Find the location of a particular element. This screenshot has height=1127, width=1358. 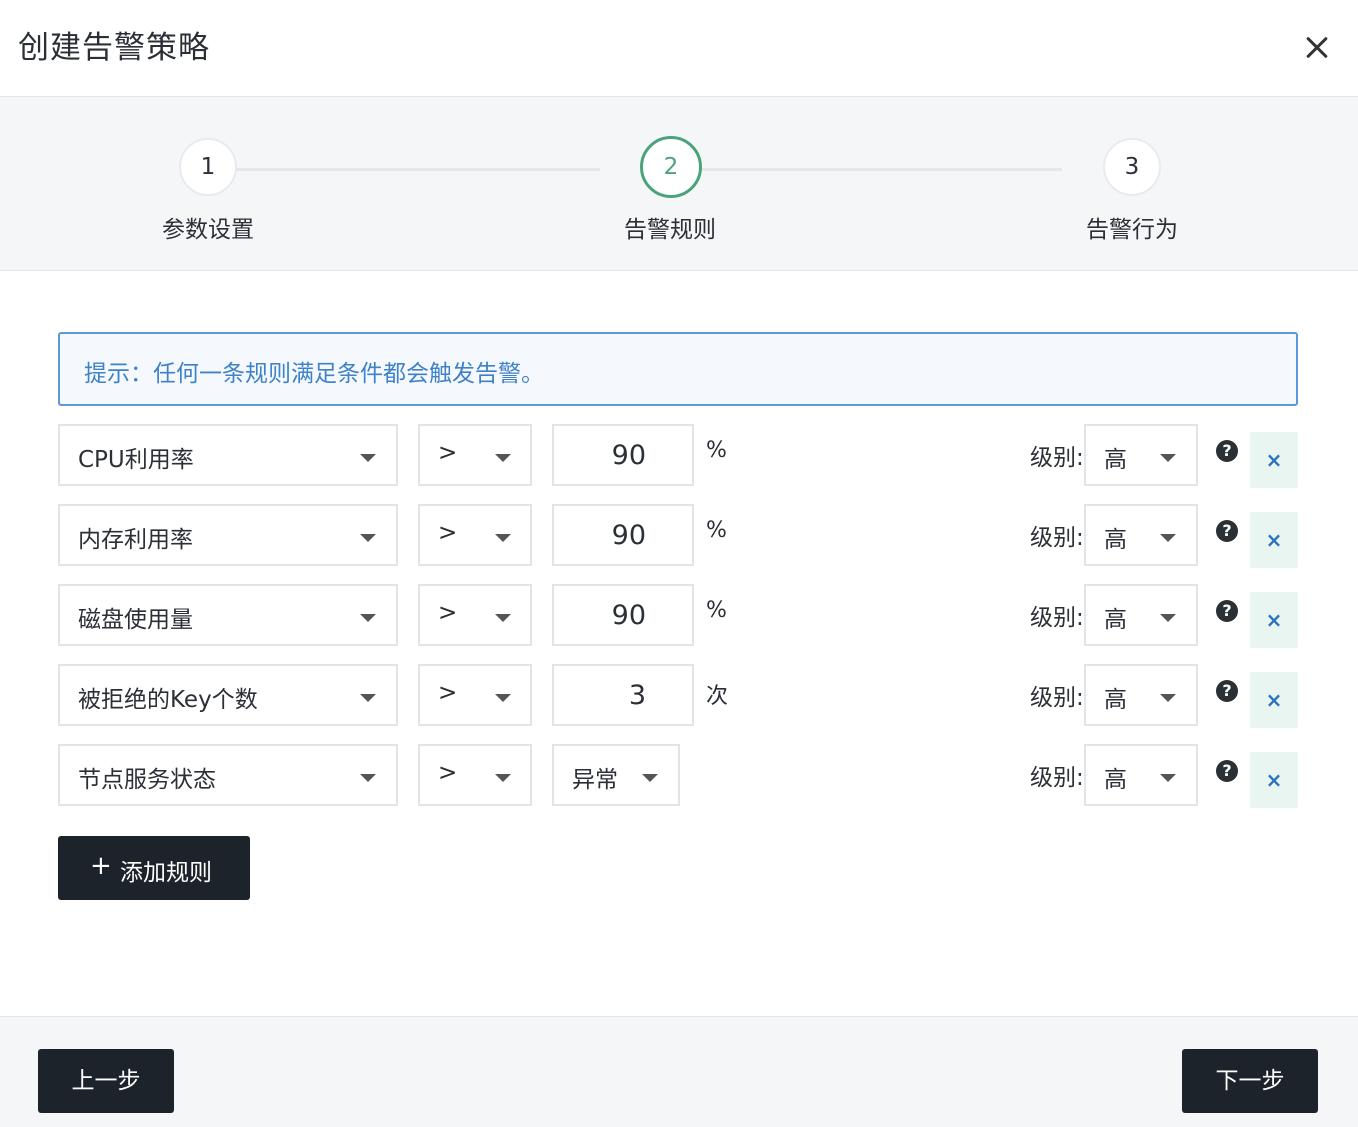

metric-value: 节点服务状态 is located at coordinates (147, 780).